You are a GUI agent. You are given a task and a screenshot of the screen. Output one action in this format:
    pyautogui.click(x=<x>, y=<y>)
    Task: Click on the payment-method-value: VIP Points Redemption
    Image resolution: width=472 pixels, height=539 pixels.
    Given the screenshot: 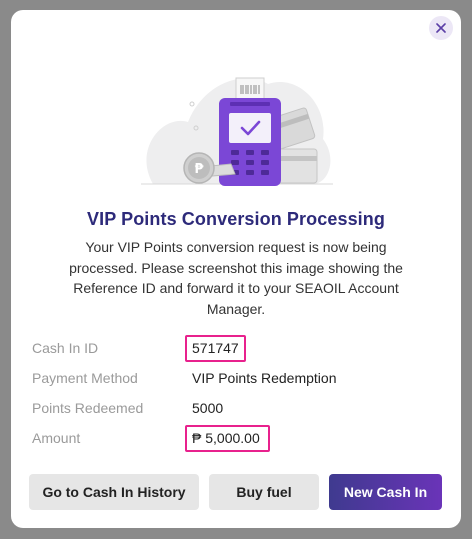 What is the action you would take?
    pyautogui.click(x=264, y=378)
    